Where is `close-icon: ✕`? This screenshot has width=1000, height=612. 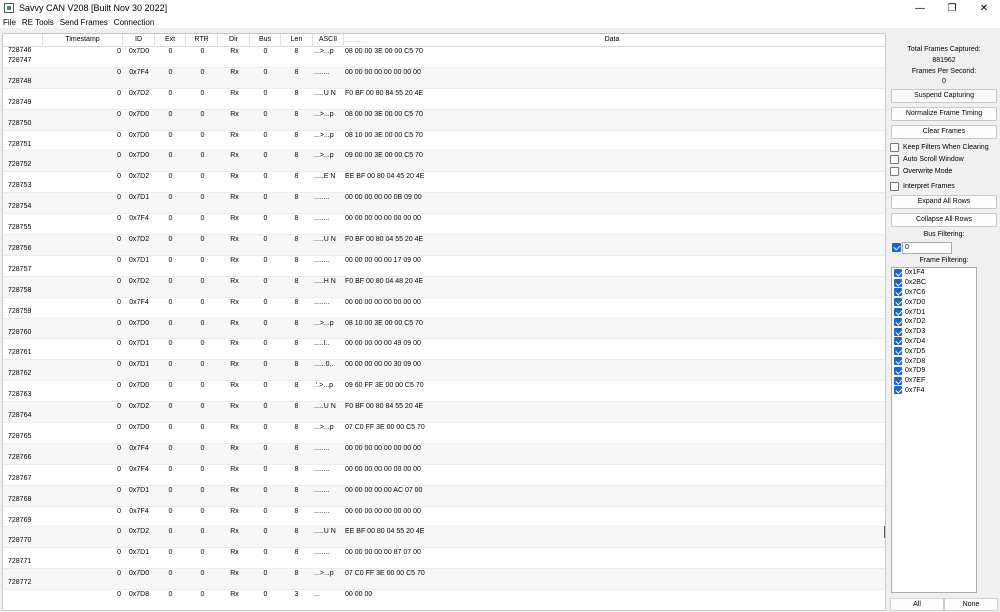
close-icon: ✕ is located at coordinates (984, 8).